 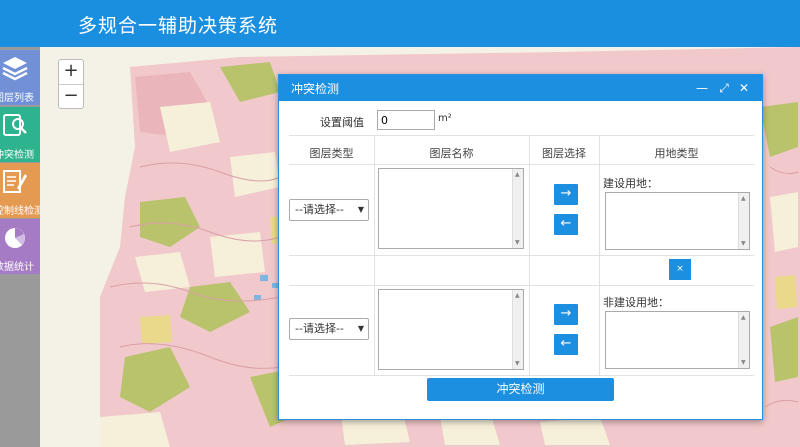 I want to click on construction-land-label: 建设用地：, so click(x=630, y=183).